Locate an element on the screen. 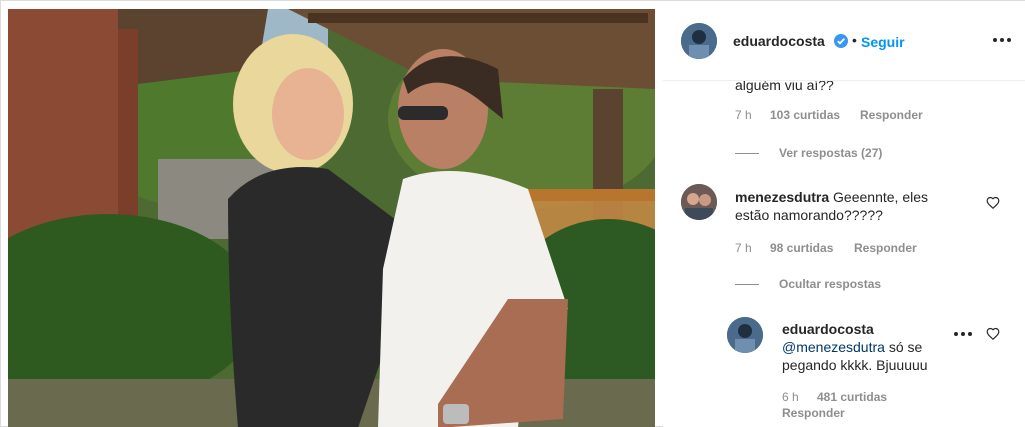 Image resolution: width=1025 pixels, height=427 pixels. reply-likes: 481 curtidas is located at coordinates (852, 397).